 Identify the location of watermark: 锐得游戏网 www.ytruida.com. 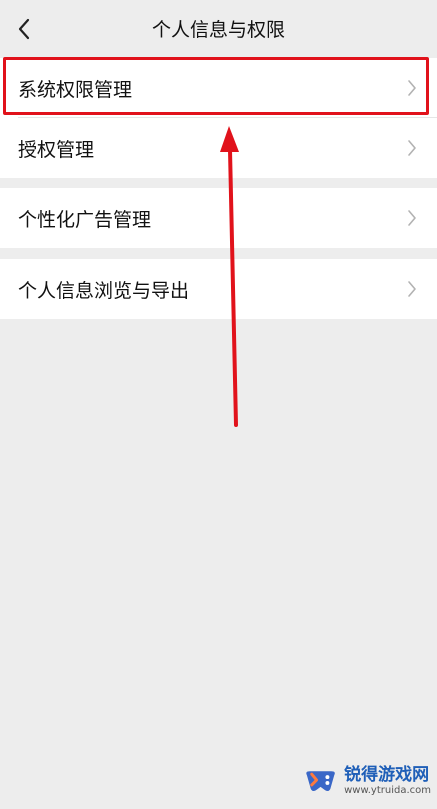
(366, 781).